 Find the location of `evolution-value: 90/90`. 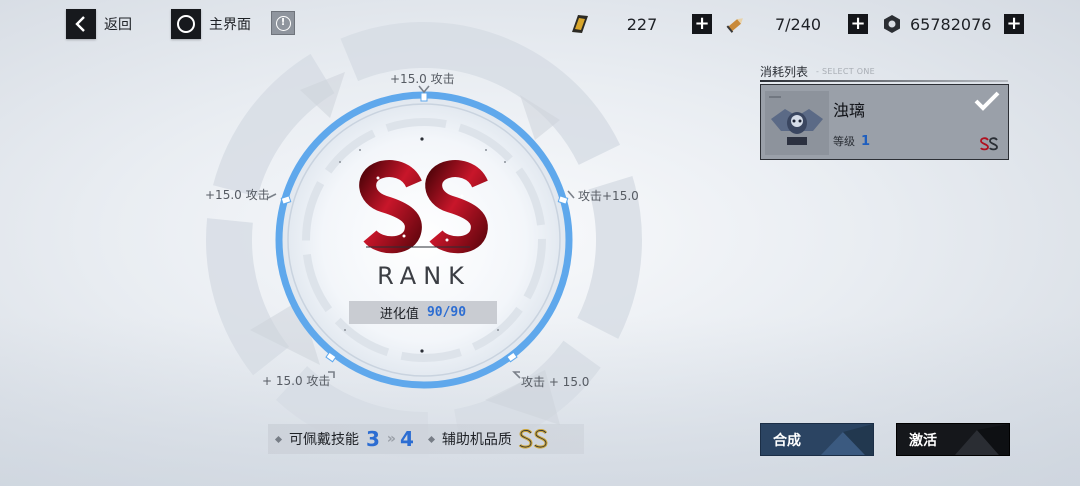

evolution-value: 90/90 is located at coordinates (446, 312).